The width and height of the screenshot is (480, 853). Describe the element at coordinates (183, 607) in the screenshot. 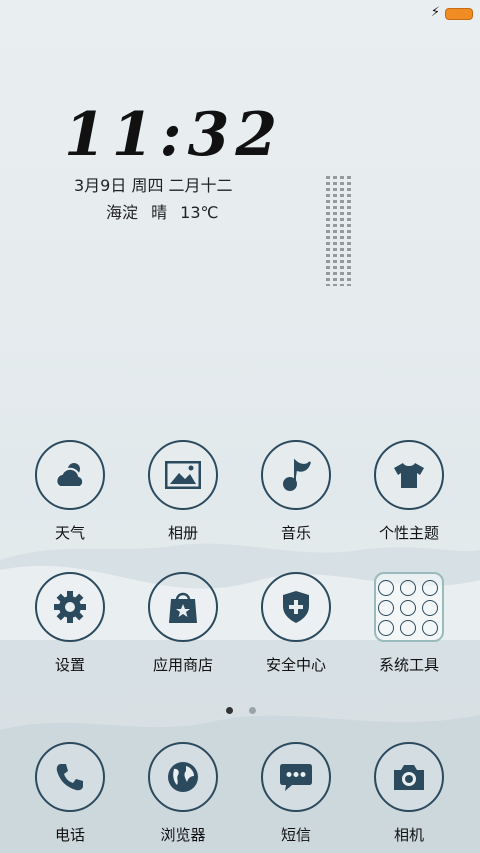

I see `shopping-bag-icon` at that location.